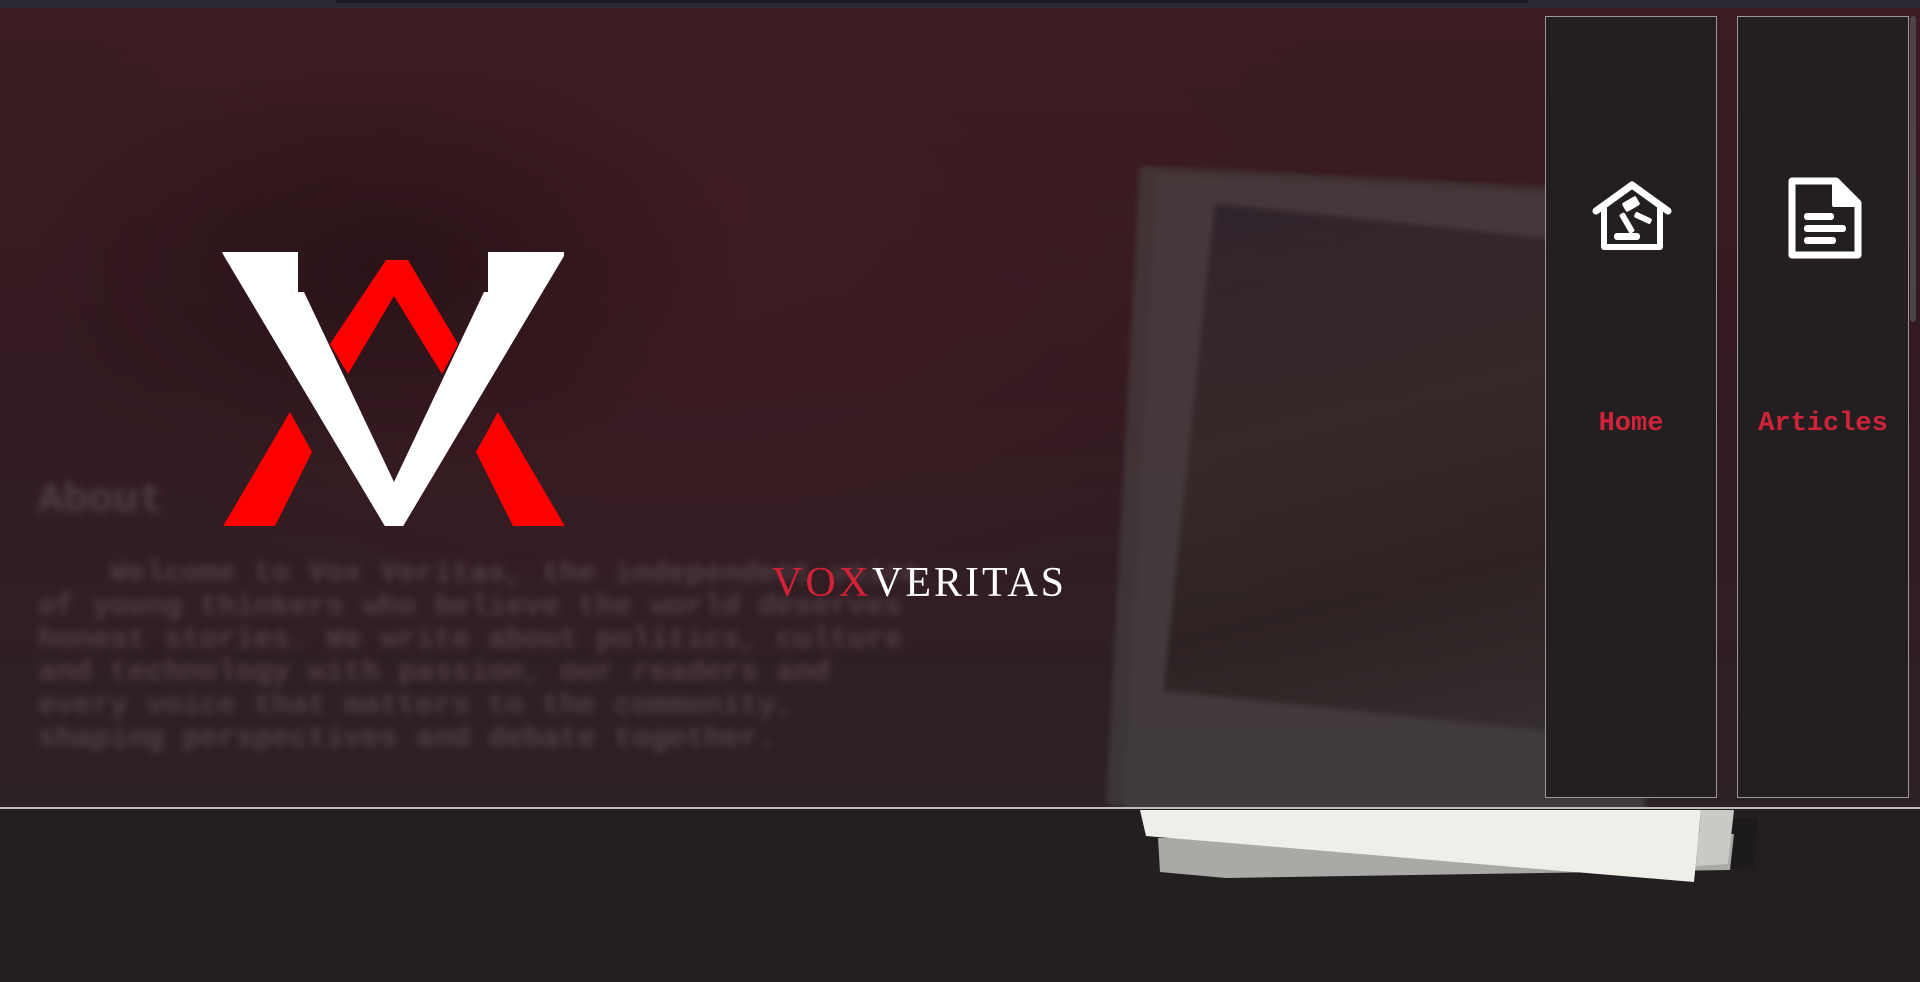  What do you see at coordinates (1631, 424) in the screenshot?
I see `nav-label-home: Home` at bounding box center [1631, 424].